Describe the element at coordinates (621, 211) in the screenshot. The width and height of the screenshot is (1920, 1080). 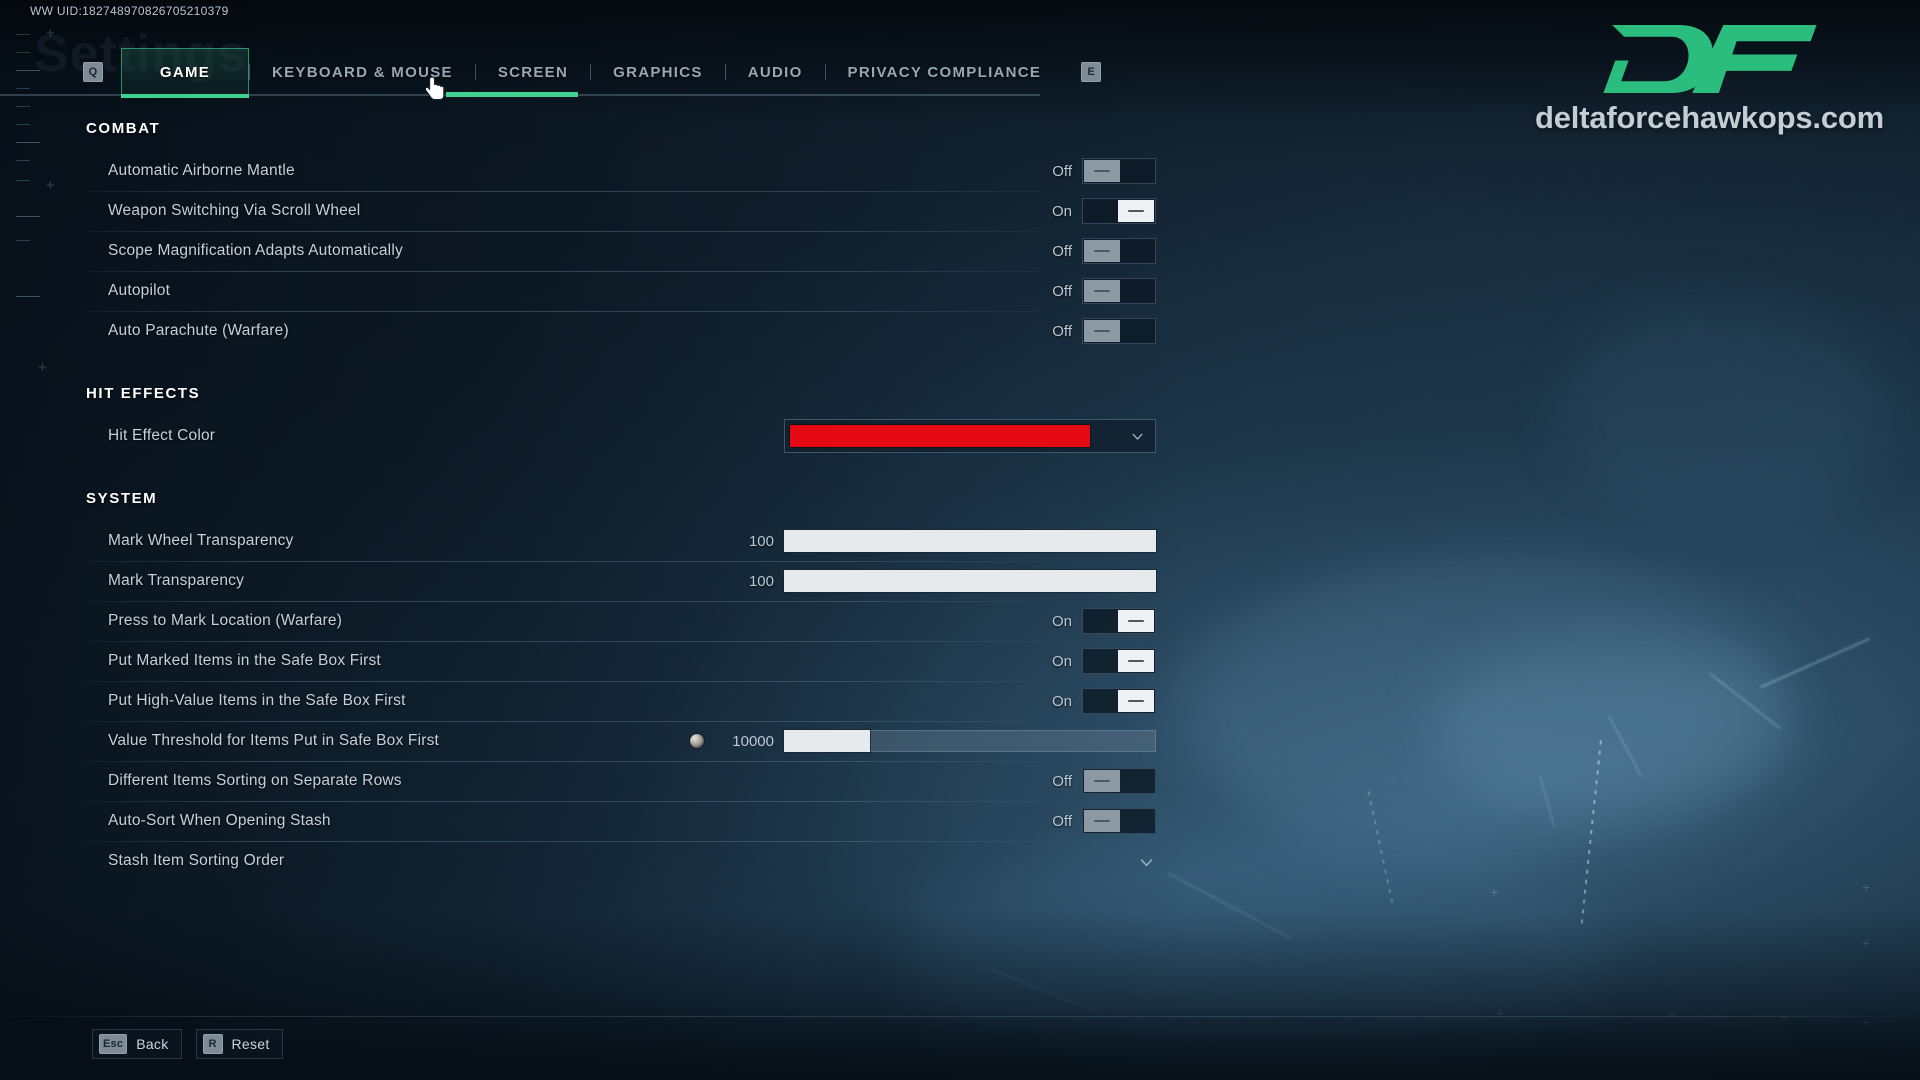
I see `settings-row: Weapon Switching Via Scroll Wheel On` at that location.